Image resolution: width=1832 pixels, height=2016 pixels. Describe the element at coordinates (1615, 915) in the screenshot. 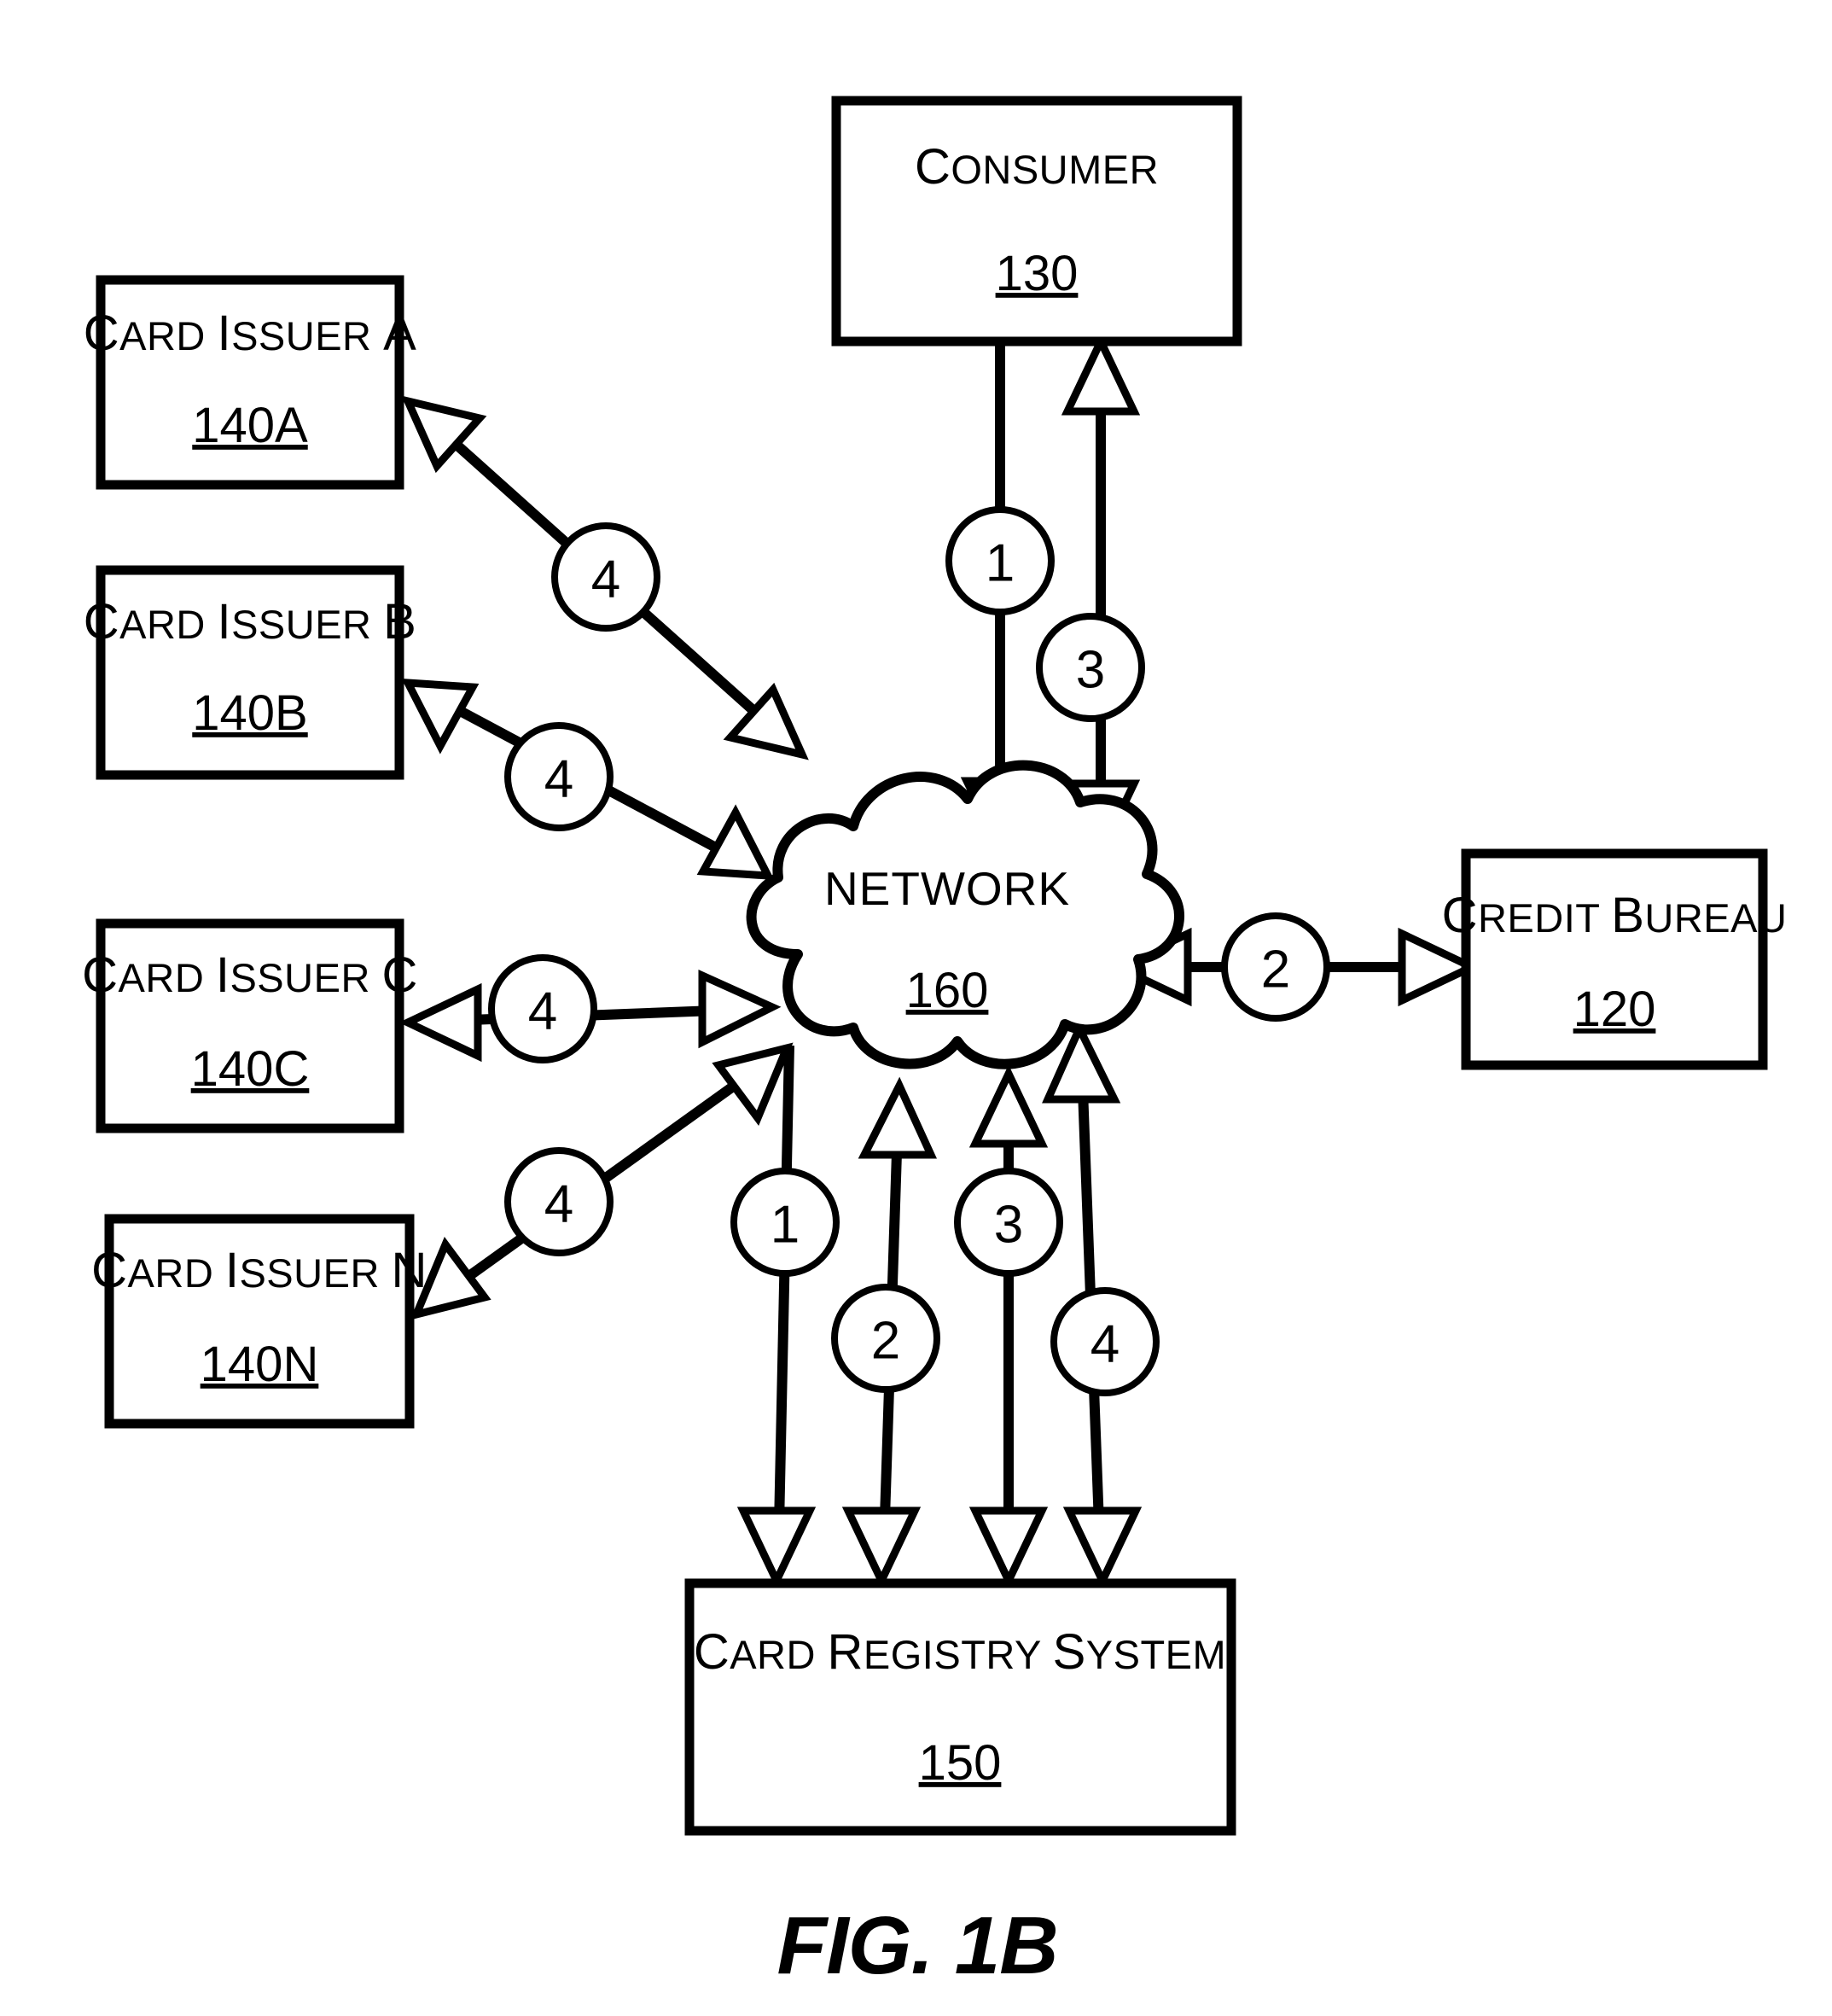

I see `credit-bureau-title: CREDIT BUREAU` at that location.